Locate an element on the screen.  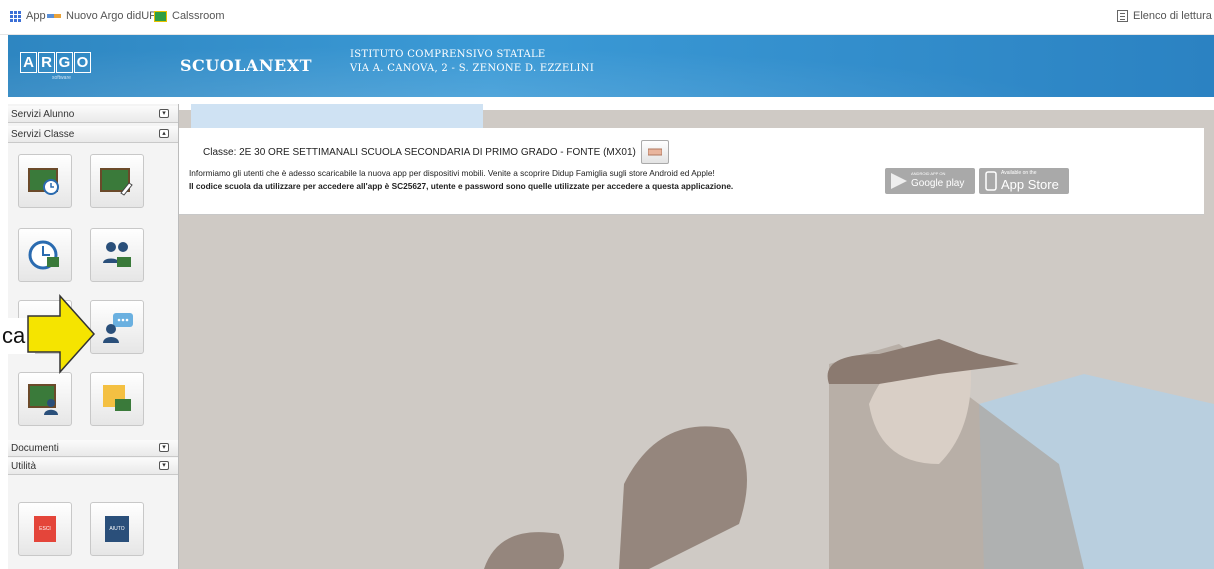
classroom-bookmark-icon is located at coordinates (160, 16).